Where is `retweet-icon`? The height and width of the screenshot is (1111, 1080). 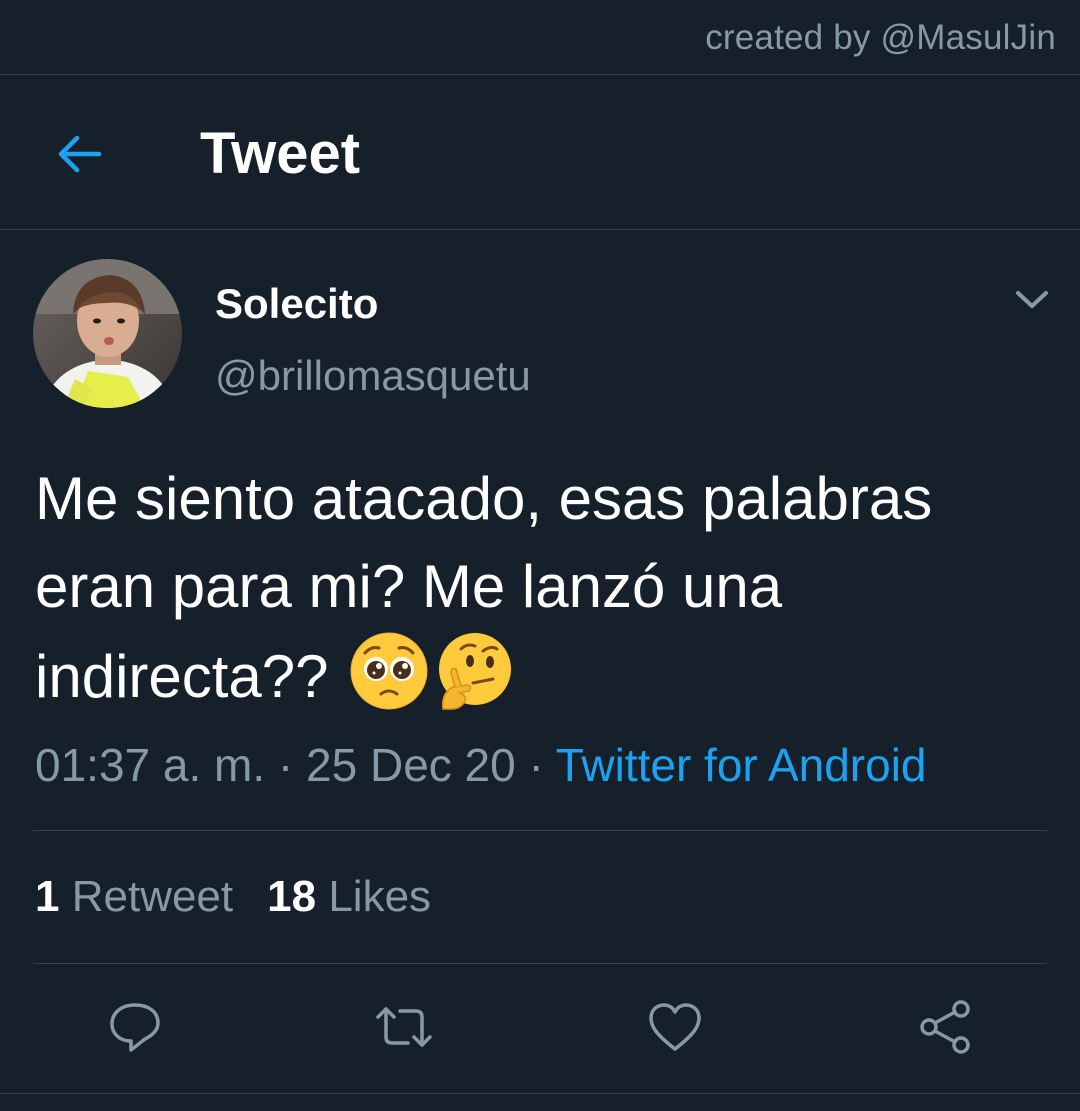
retweet-icon is located at coordinates (404, 1027).